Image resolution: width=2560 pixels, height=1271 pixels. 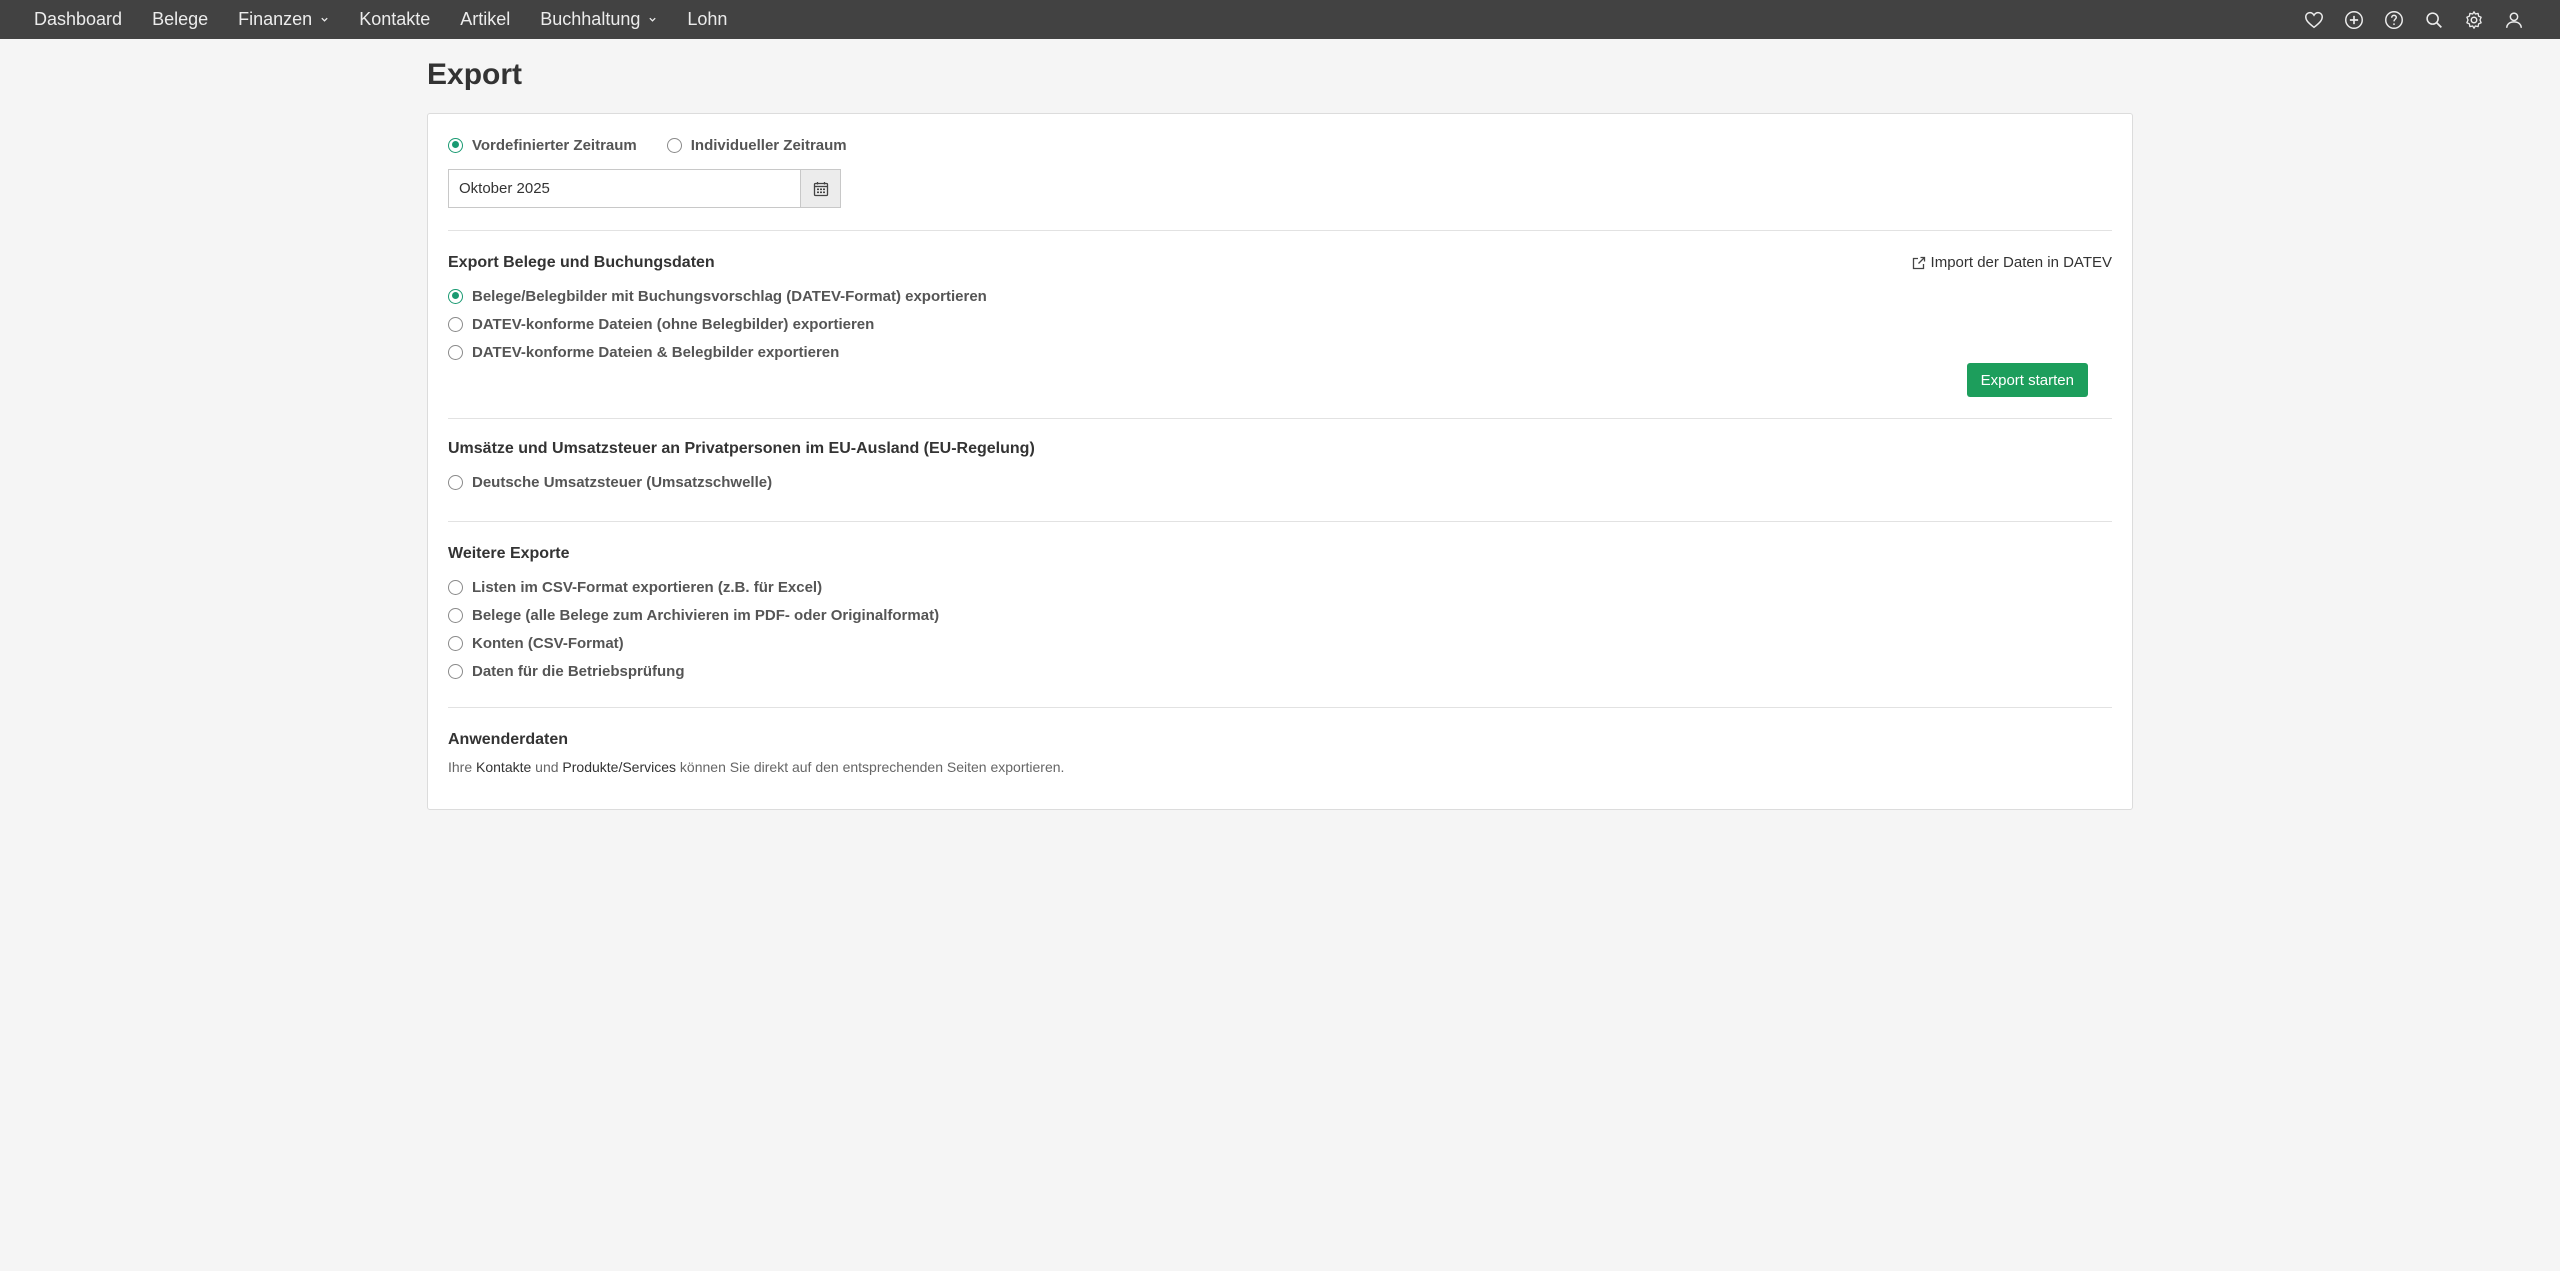 I want to click on section-title: Export Belege und Buchungsdaten, so click(x=581, y=262).